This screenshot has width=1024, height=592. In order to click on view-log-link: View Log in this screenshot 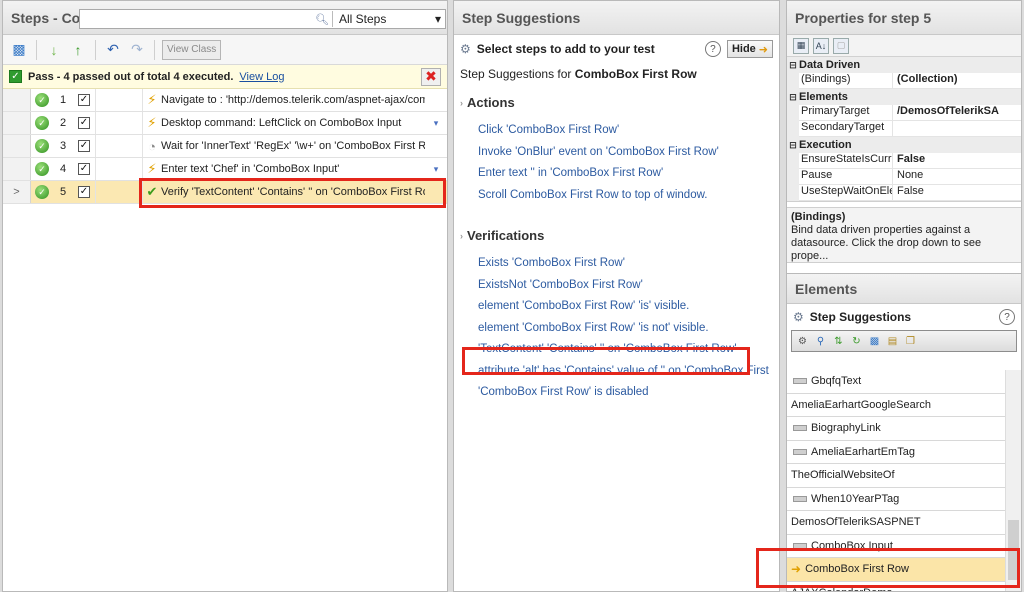, I will do `click(261, 77)`.